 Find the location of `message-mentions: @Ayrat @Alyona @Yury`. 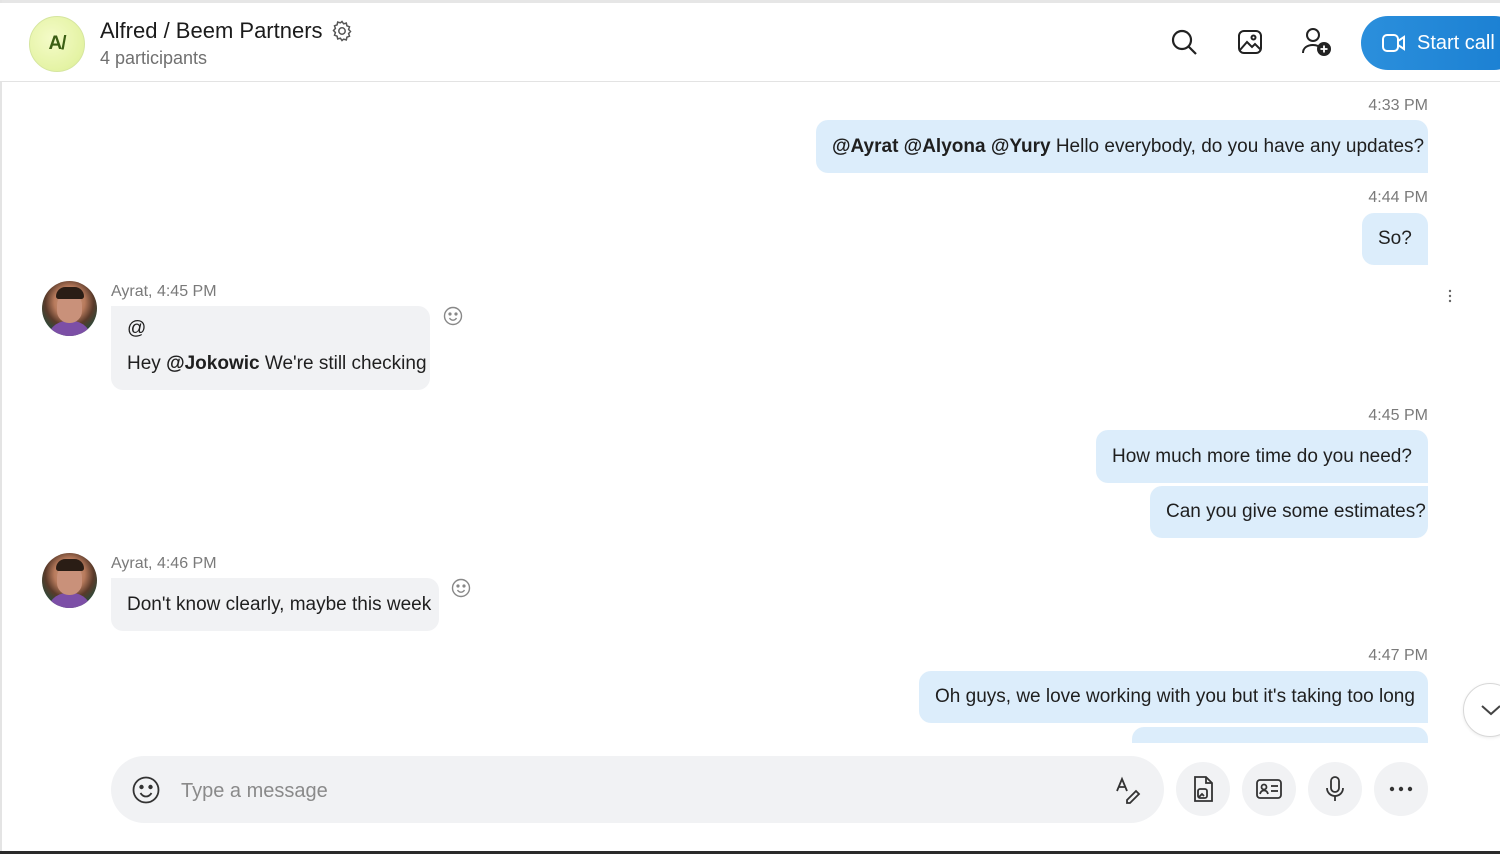

message-mentions: @Ayrat @Alyona @Yury is located at coordinates (941, 146).